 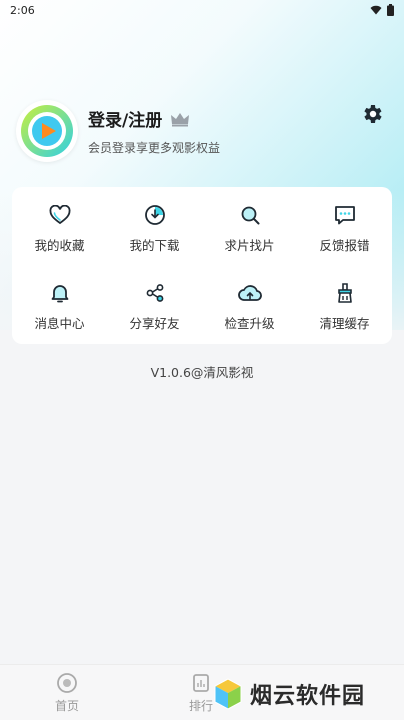 What do you see at coordinates (59, 214) in the screenshot?
I see `heart-icon` at bounding box center [59, 214].